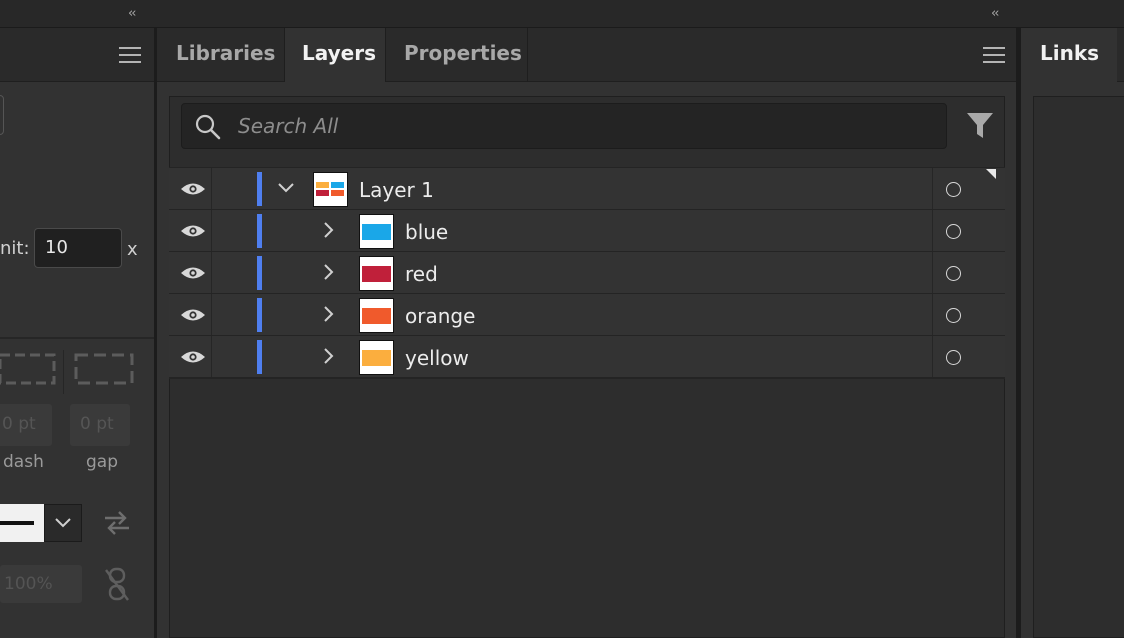  Describe the element at coordinates (335, 55) in the screenshot. I see `tab-layers: Layers` at that location.